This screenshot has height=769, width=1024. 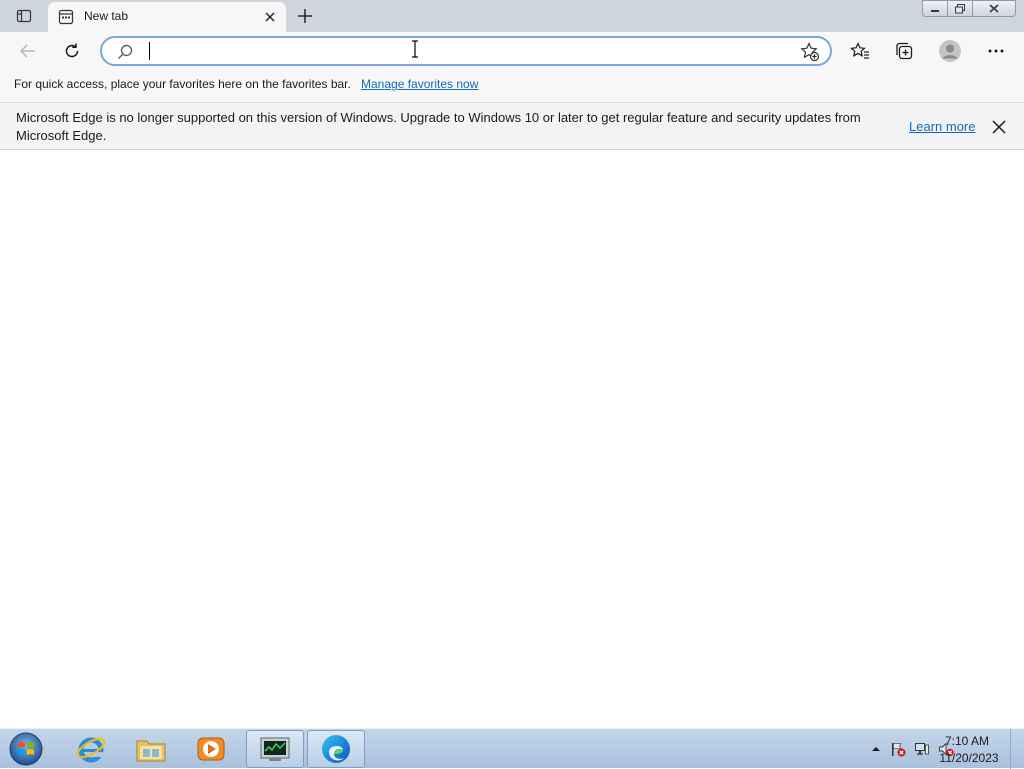 I want to click on collections-icon, so click(x=904, y=51).